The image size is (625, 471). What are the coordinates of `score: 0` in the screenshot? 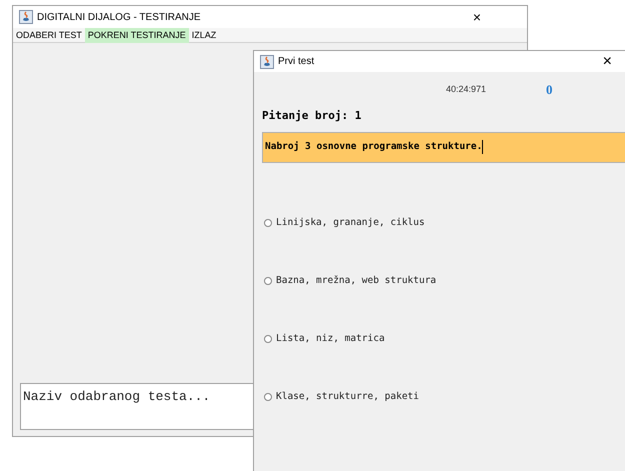 It's located at (549, 90).